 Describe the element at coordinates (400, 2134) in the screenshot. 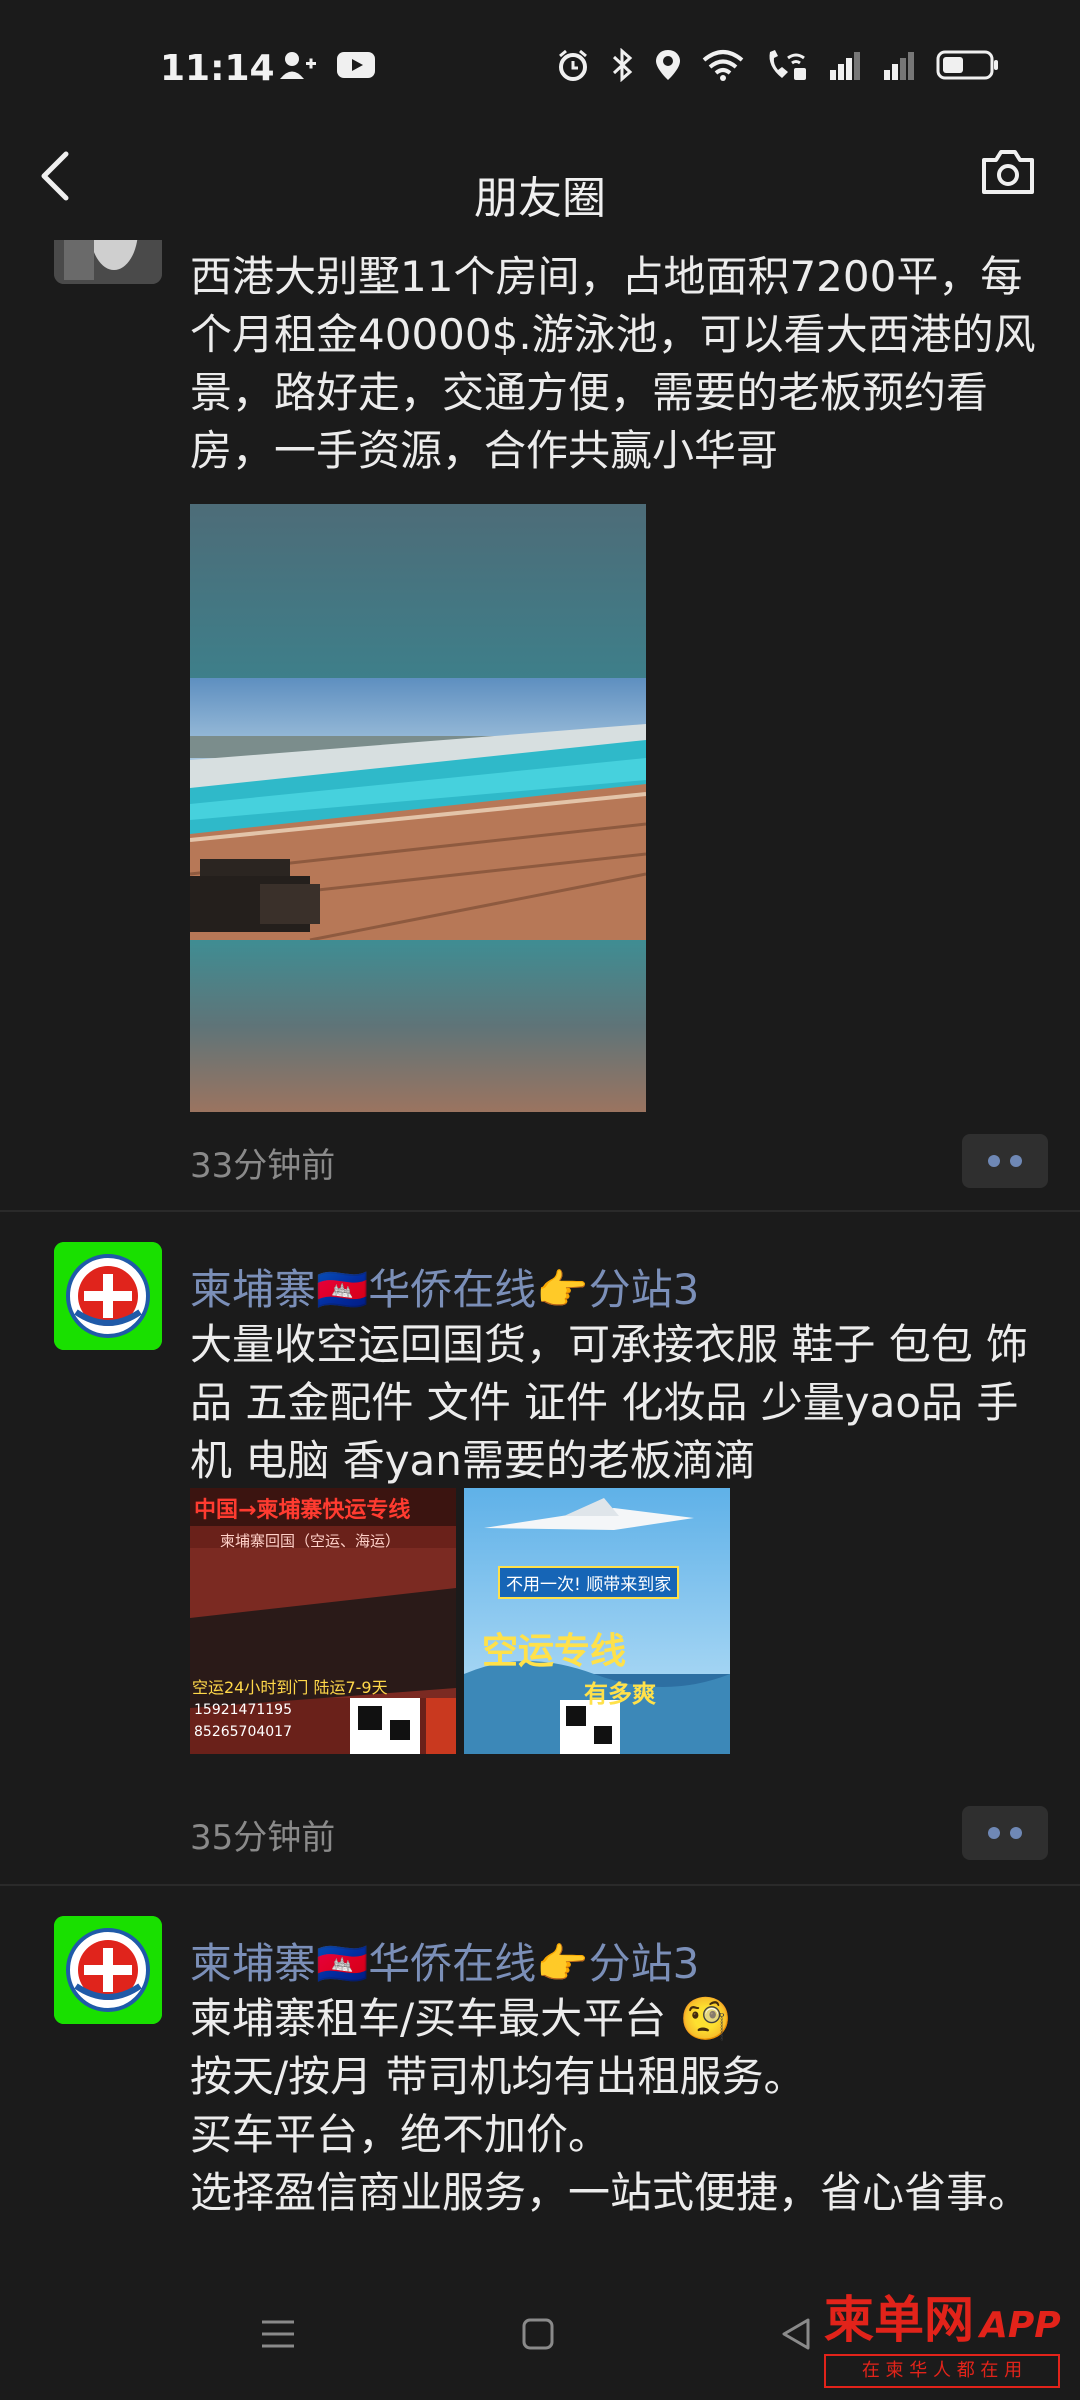

I see `post-text-line: 买车平台，绝不加价。` at that location.